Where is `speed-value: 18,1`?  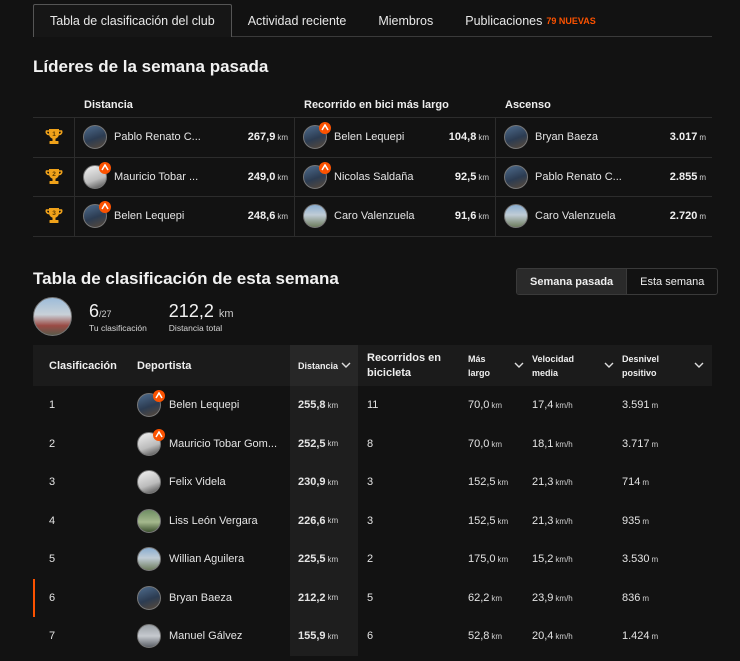
speed-value: 18,1 is located at coordinates (543, 443).